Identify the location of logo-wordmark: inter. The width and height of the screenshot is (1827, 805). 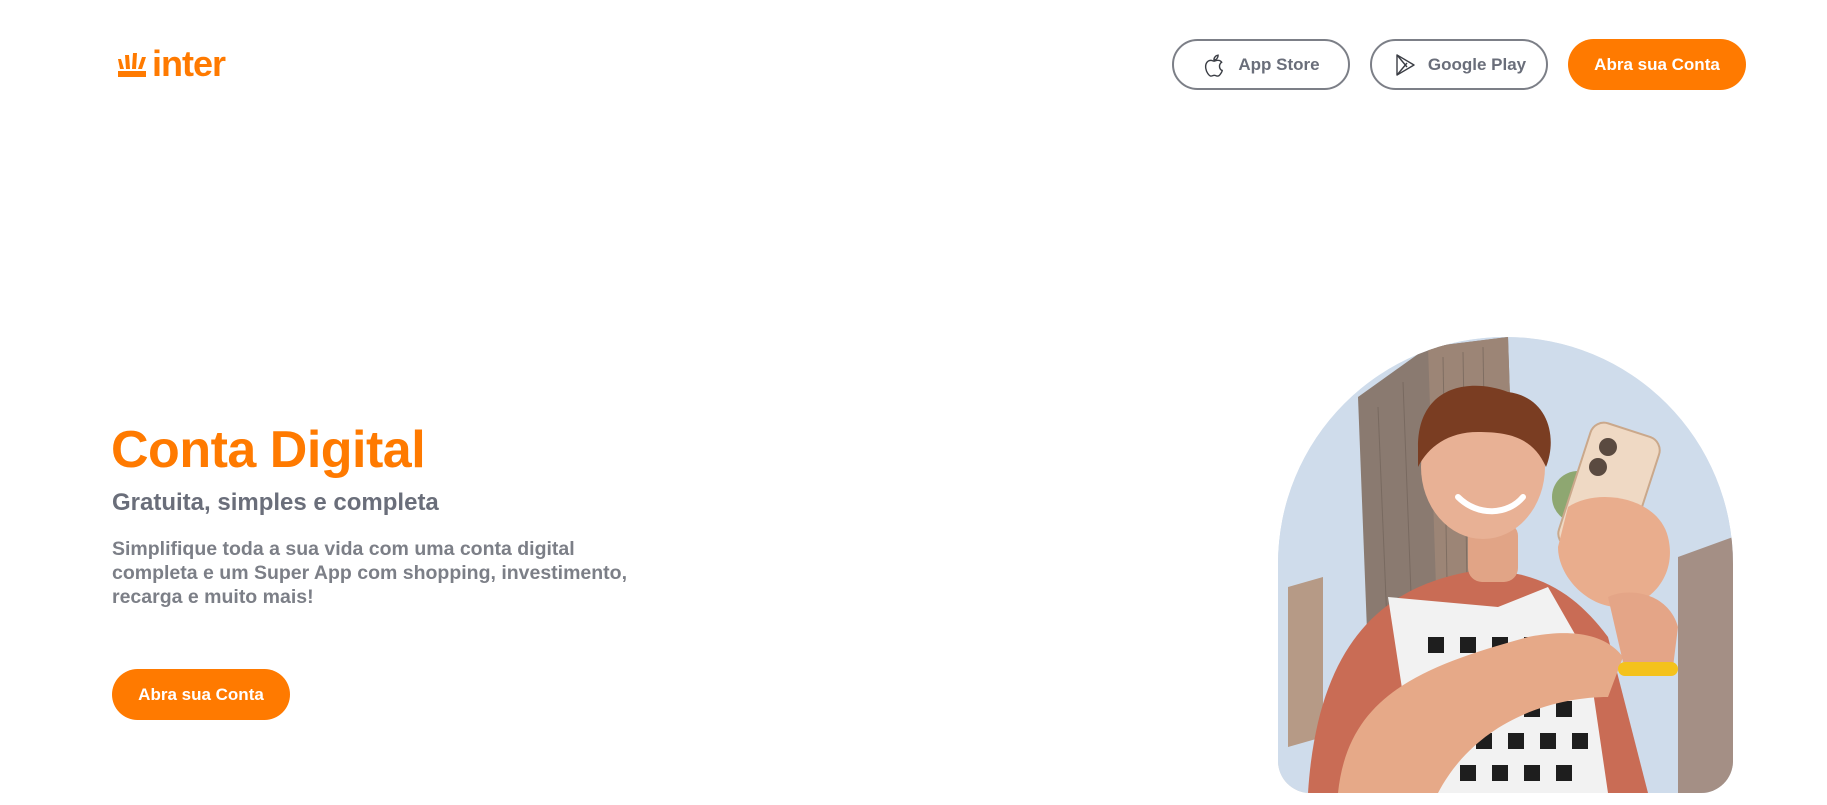
(189, 63).